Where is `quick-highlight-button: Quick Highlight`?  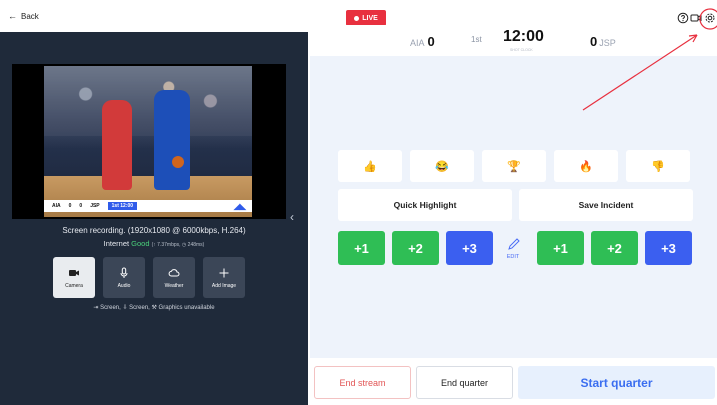
quick-highlight-button: Quick Highlight is located at coordinates (425, 205).